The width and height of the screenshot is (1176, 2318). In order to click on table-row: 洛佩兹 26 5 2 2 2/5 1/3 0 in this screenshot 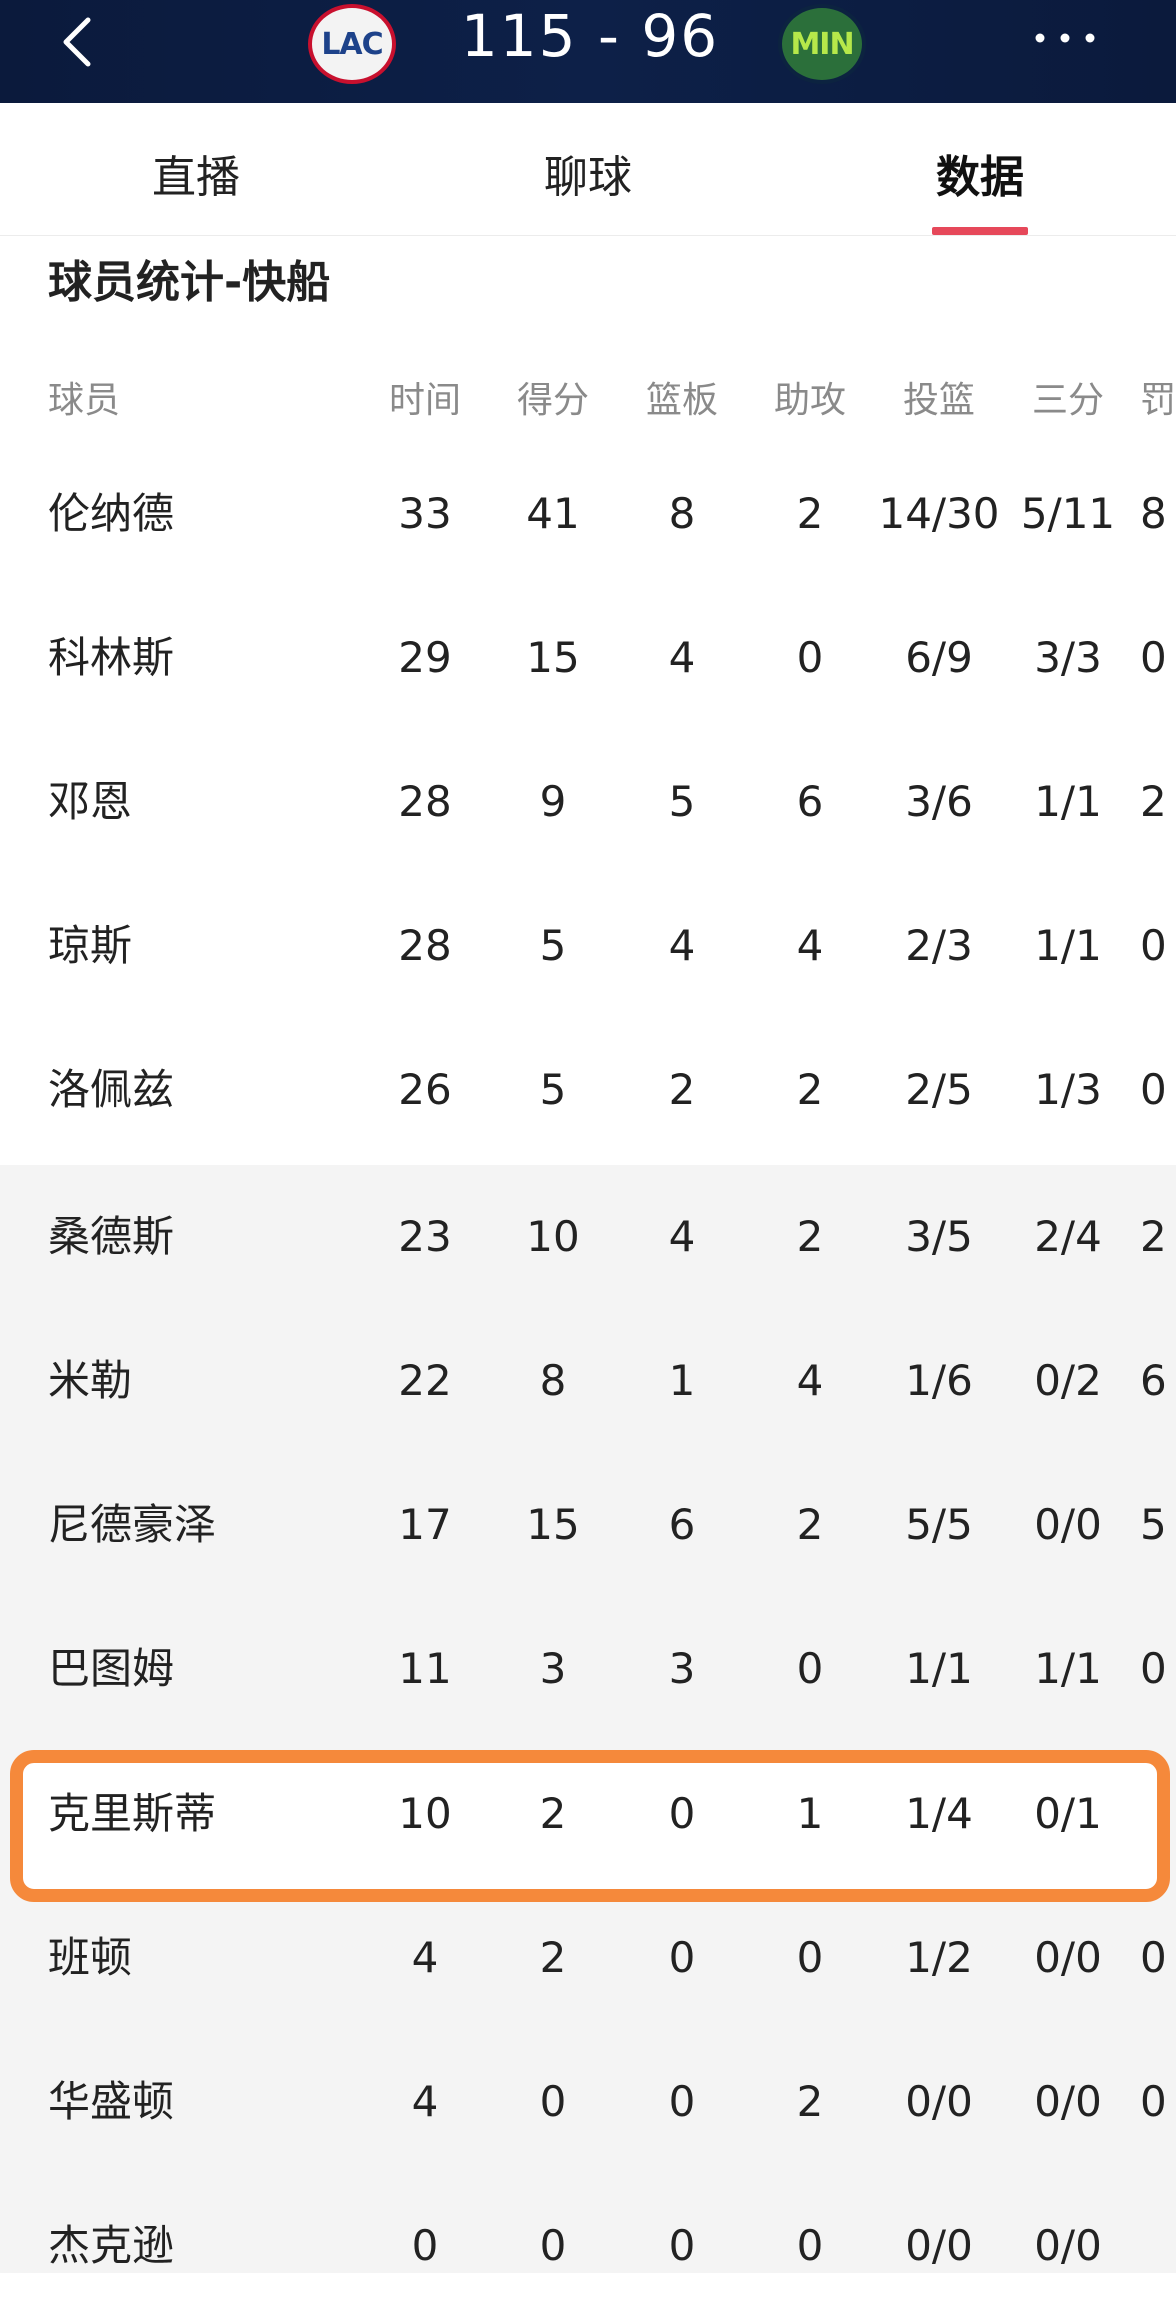, I will do `click(588, 1090)`.